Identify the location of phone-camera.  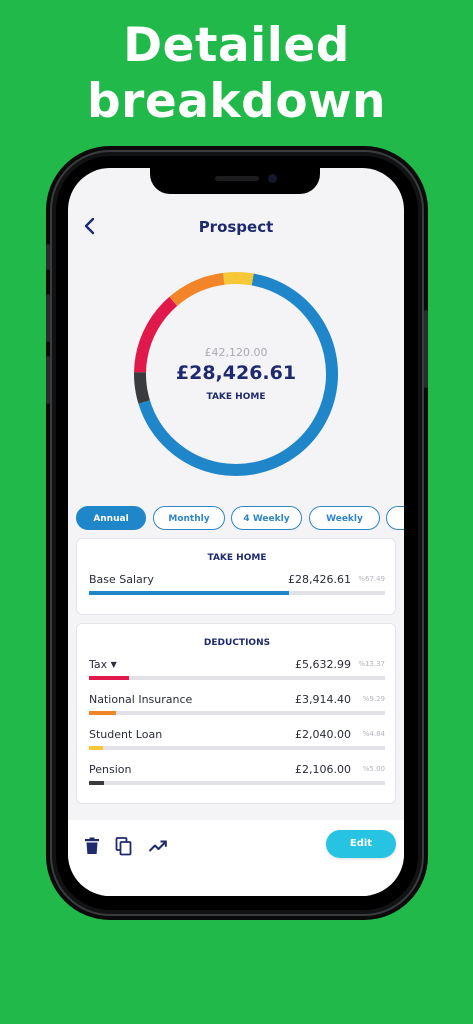
(272, 178).